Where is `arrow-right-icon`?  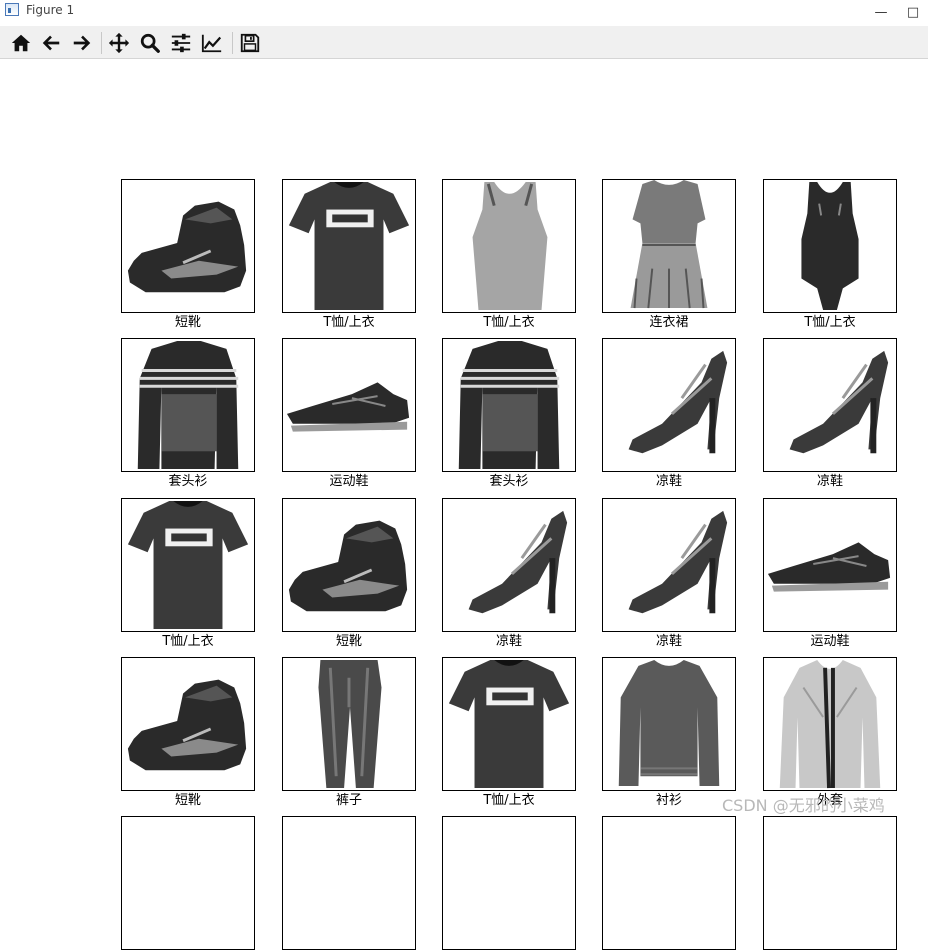 arrow-right-icon is located at coordinates (82, 43).